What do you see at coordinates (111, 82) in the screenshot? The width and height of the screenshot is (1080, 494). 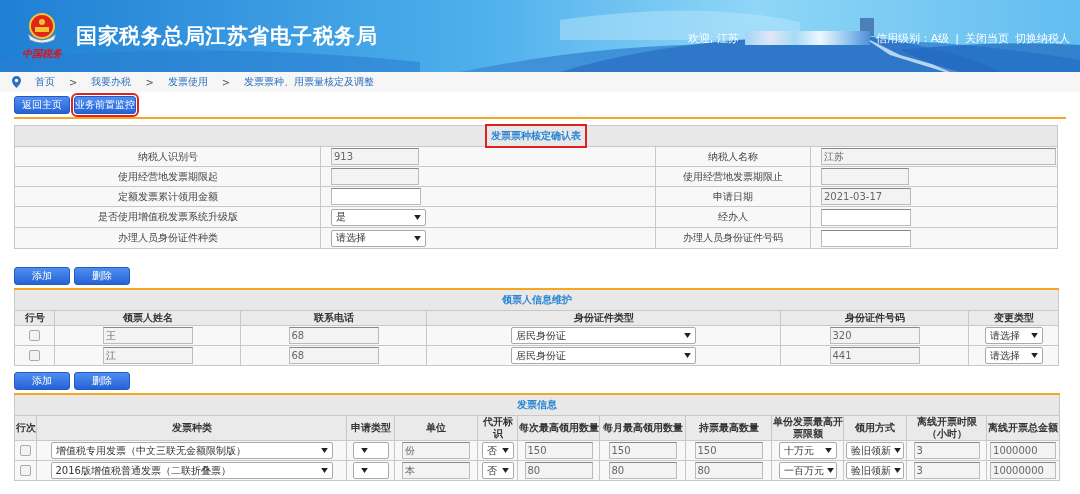 I see `breadcrumb-link: 我要办税` at bounding box center [111, 82].